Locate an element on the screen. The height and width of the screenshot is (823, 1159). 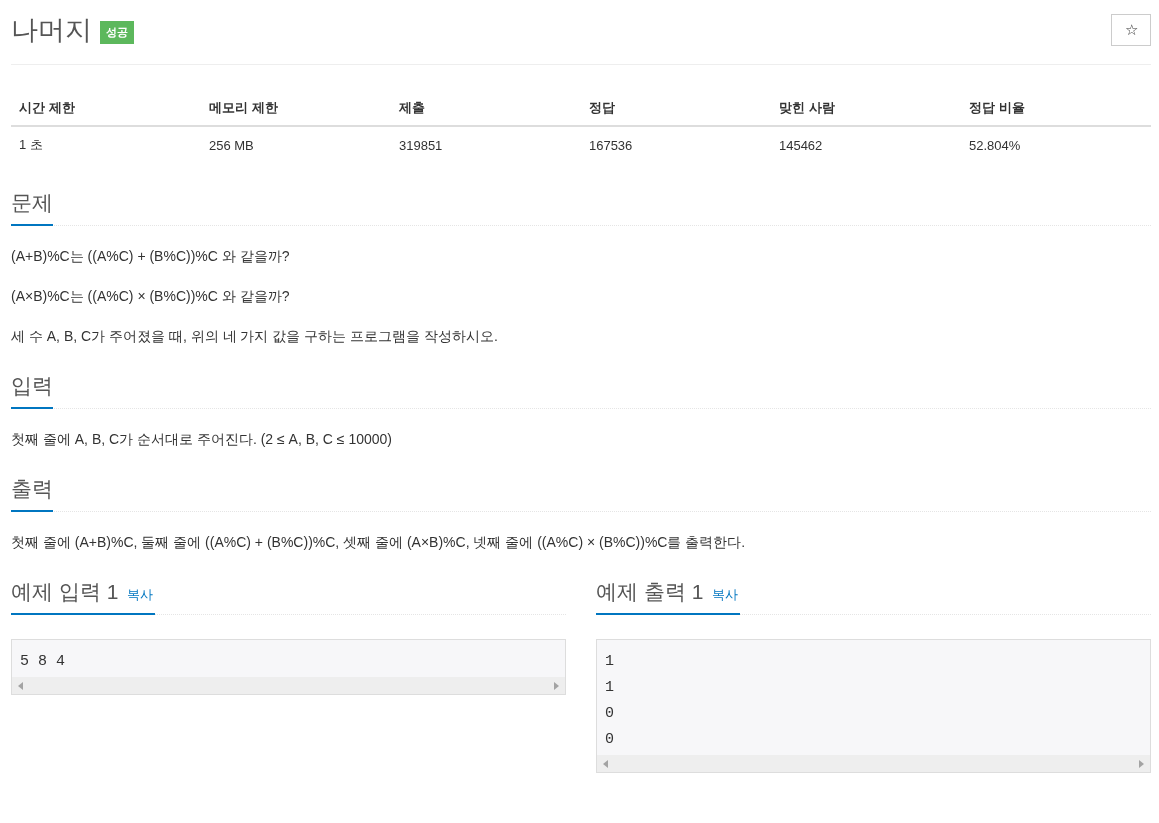
table-cell: 145462 is located at coordinates (865, 144).